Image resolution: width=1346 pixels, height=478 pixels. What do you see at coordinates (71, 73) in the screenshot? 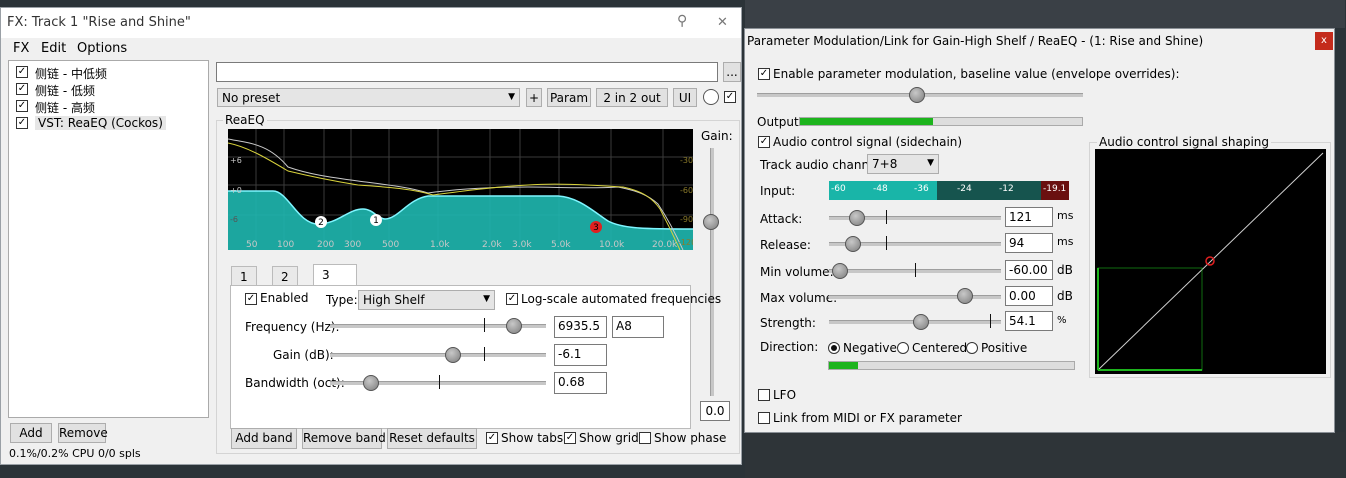
I see `fx-chain-item: 侧链 - 中低频` at bounding box center [71, 73].